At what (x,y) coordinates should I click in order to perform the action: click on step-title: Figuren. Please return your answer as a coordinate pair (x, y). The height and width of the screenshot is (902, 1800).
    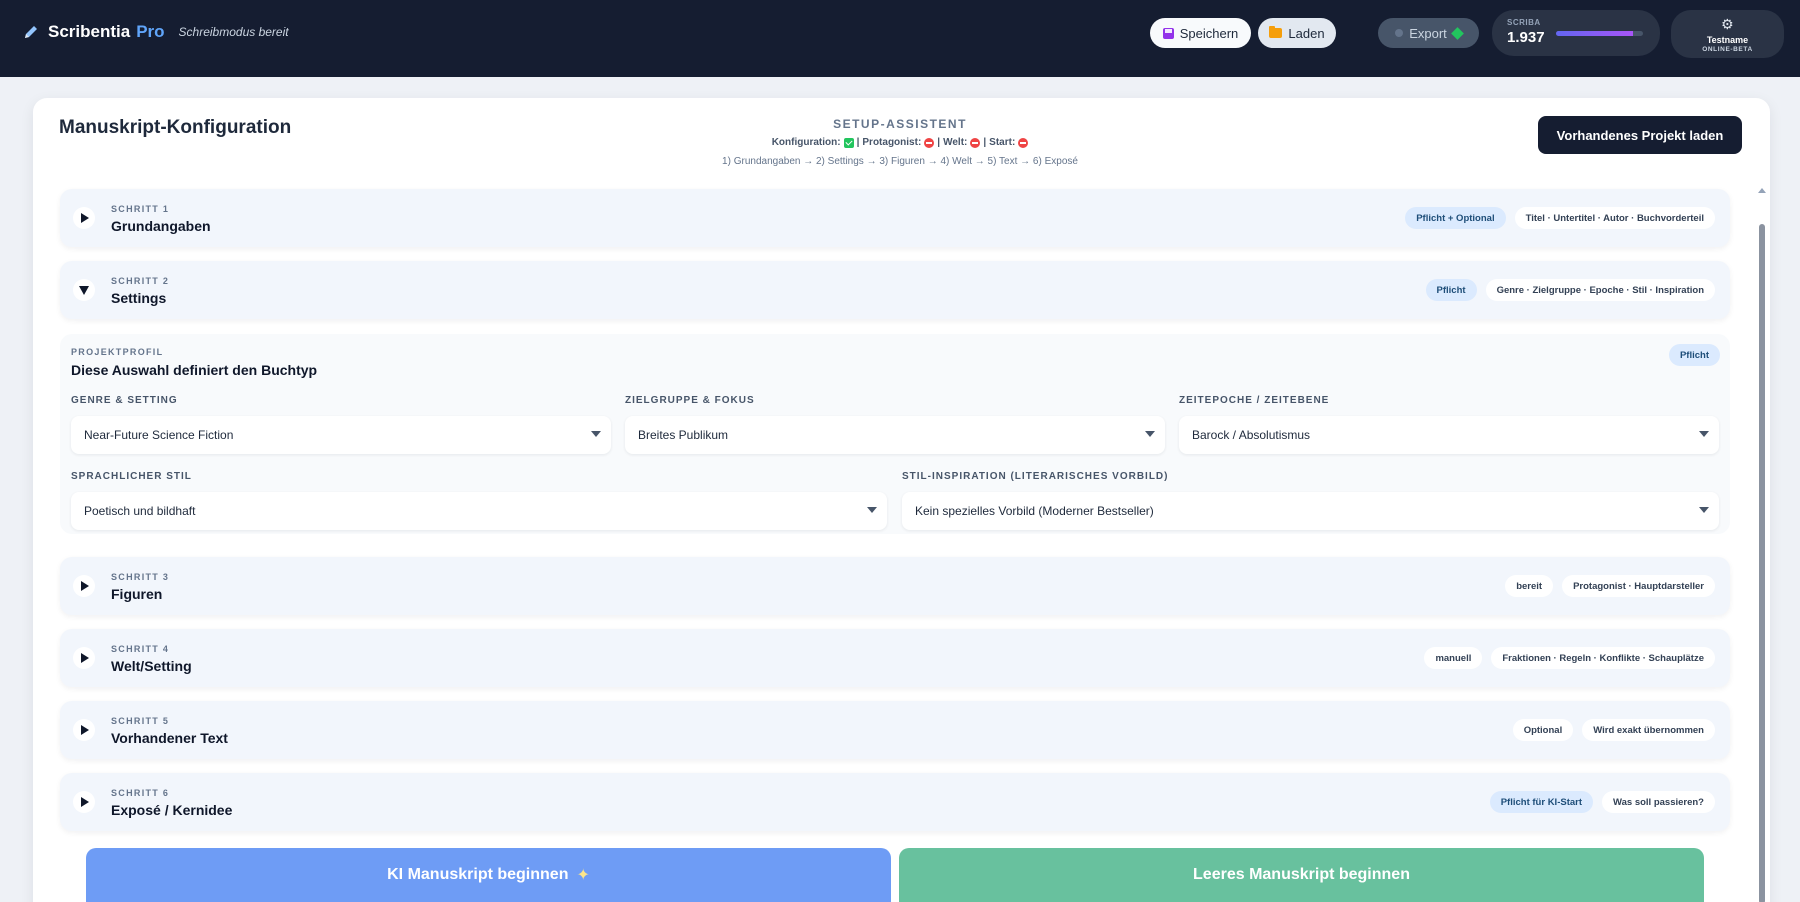
    Looking at the image, I should click on (137, 594).